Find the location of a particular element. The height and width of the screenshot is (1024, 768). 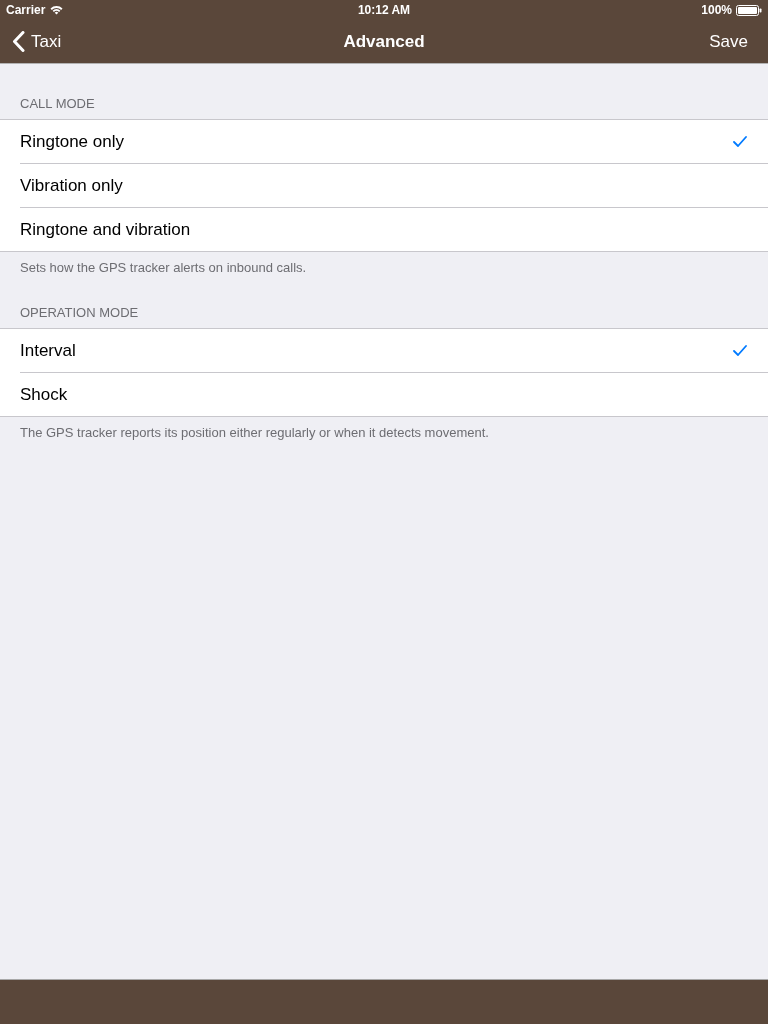

section-header: CALL MODE is located at coordinates (57, 104).